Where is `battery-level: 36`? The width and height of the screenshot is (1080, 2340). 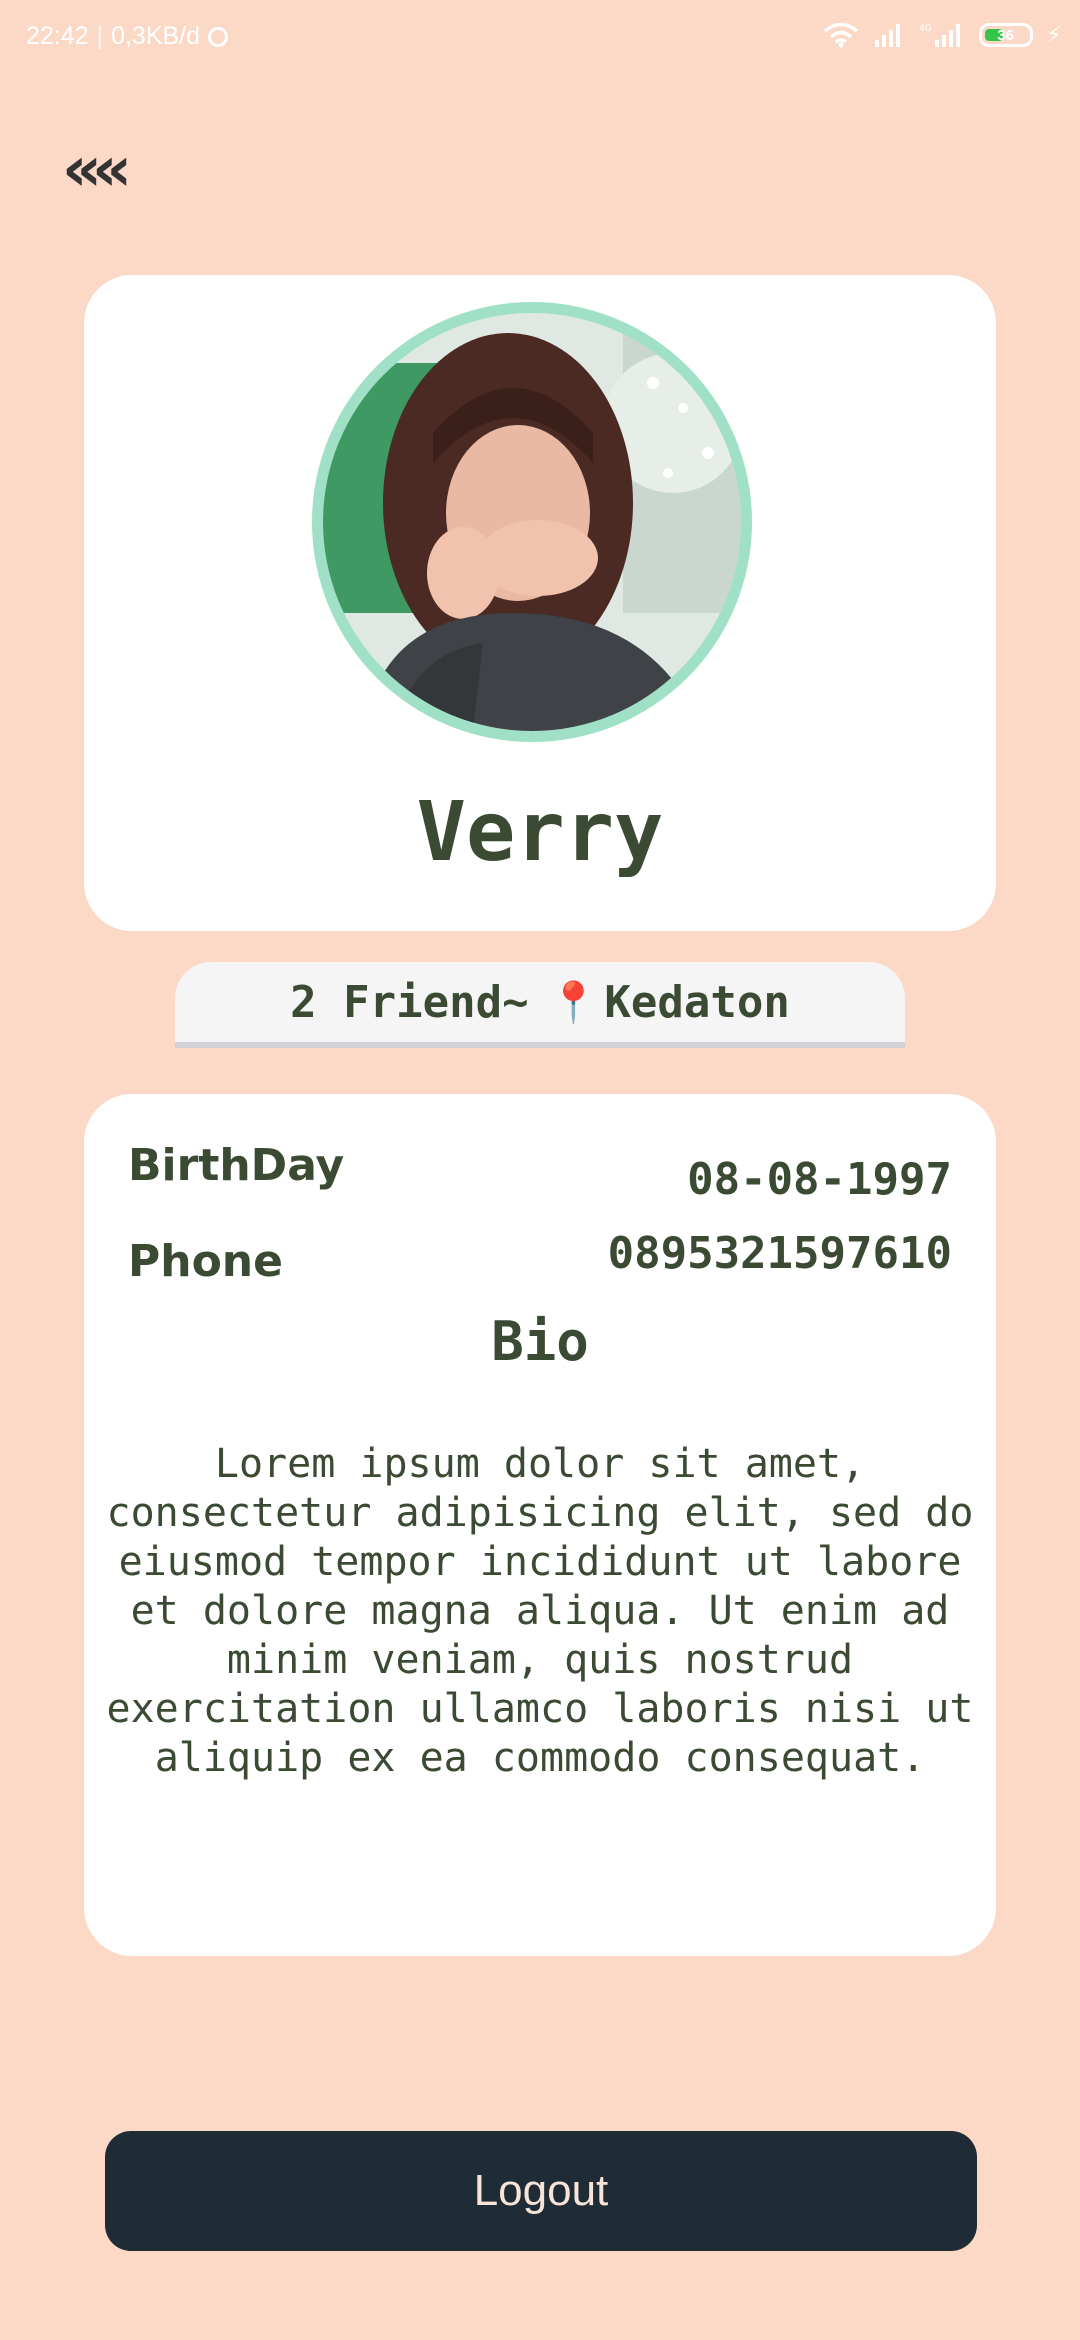
battery-level: 36 is located at coordinates (1005, 35).